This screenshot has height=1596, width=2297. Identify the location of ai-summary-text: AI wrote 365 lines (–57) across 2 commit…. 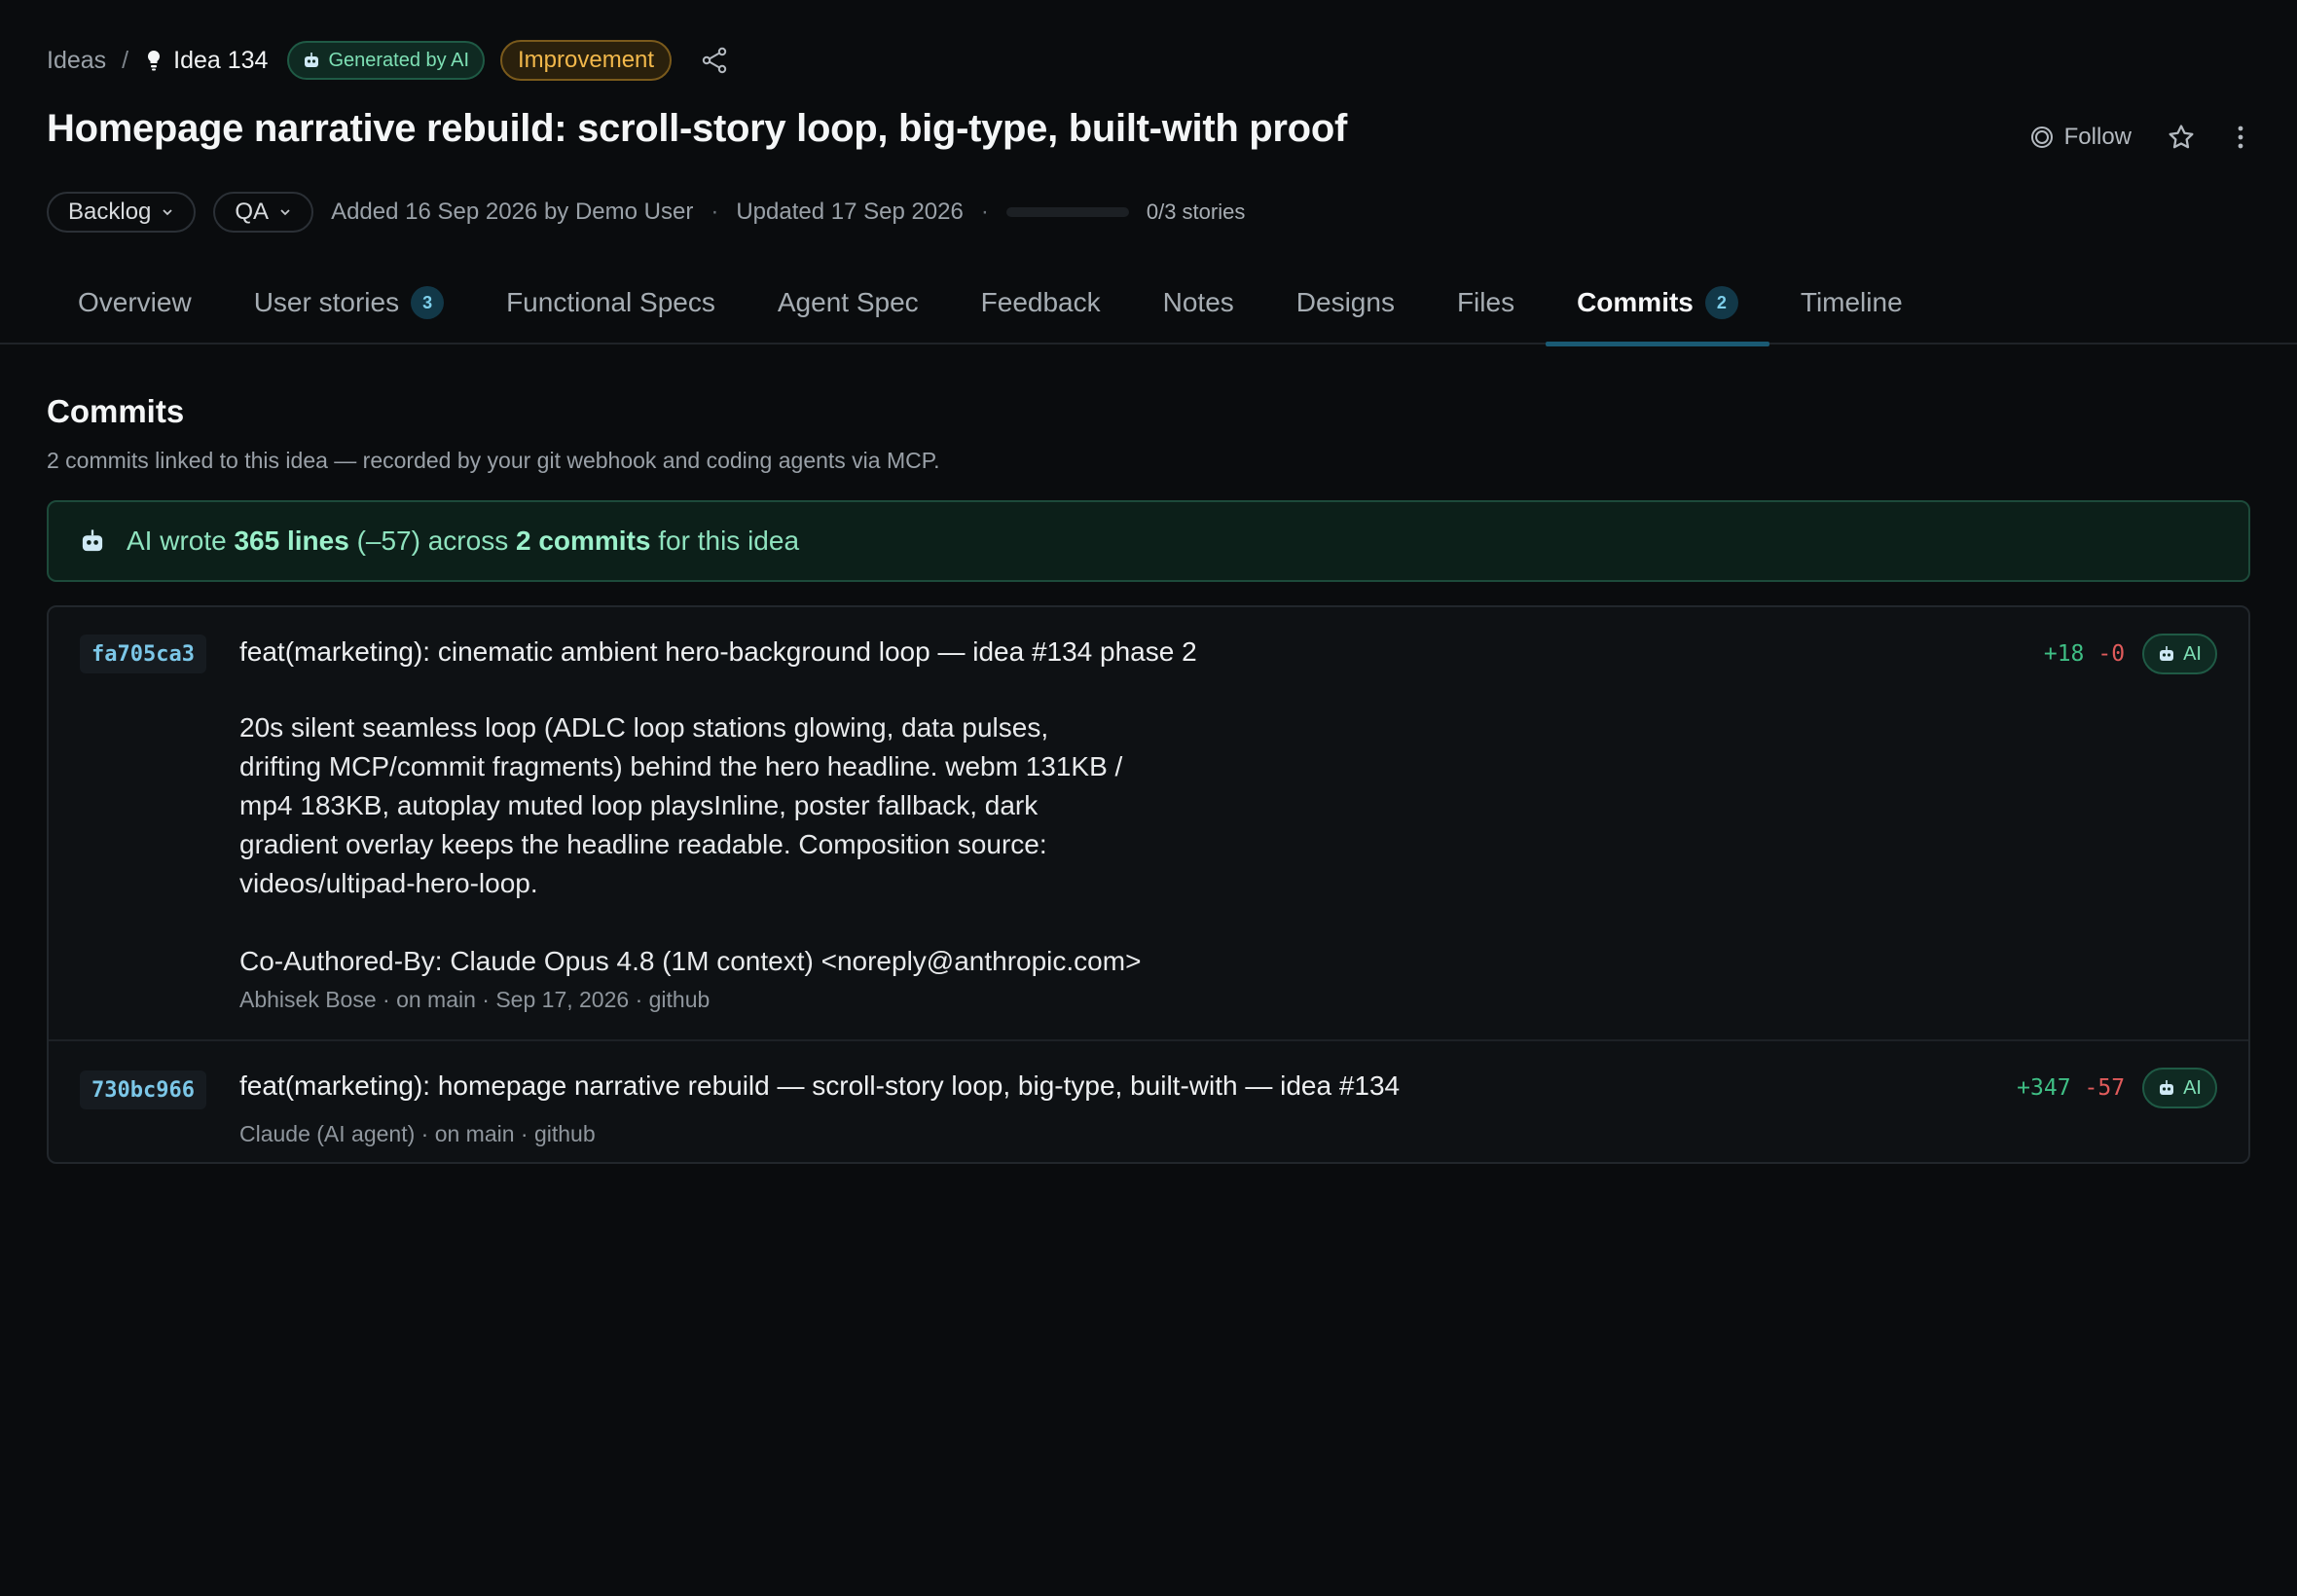
(463, 541).